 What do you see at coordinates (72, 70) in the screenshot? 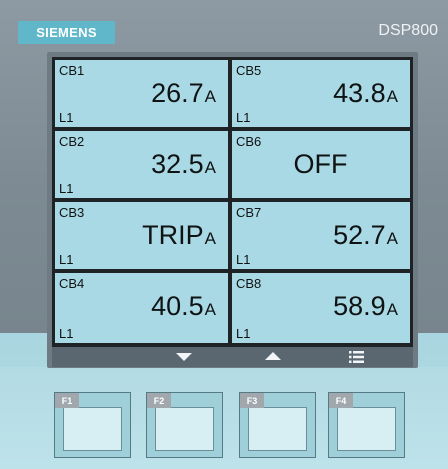
I see `breaker-name: CB1` at bounding box center [72, 70].